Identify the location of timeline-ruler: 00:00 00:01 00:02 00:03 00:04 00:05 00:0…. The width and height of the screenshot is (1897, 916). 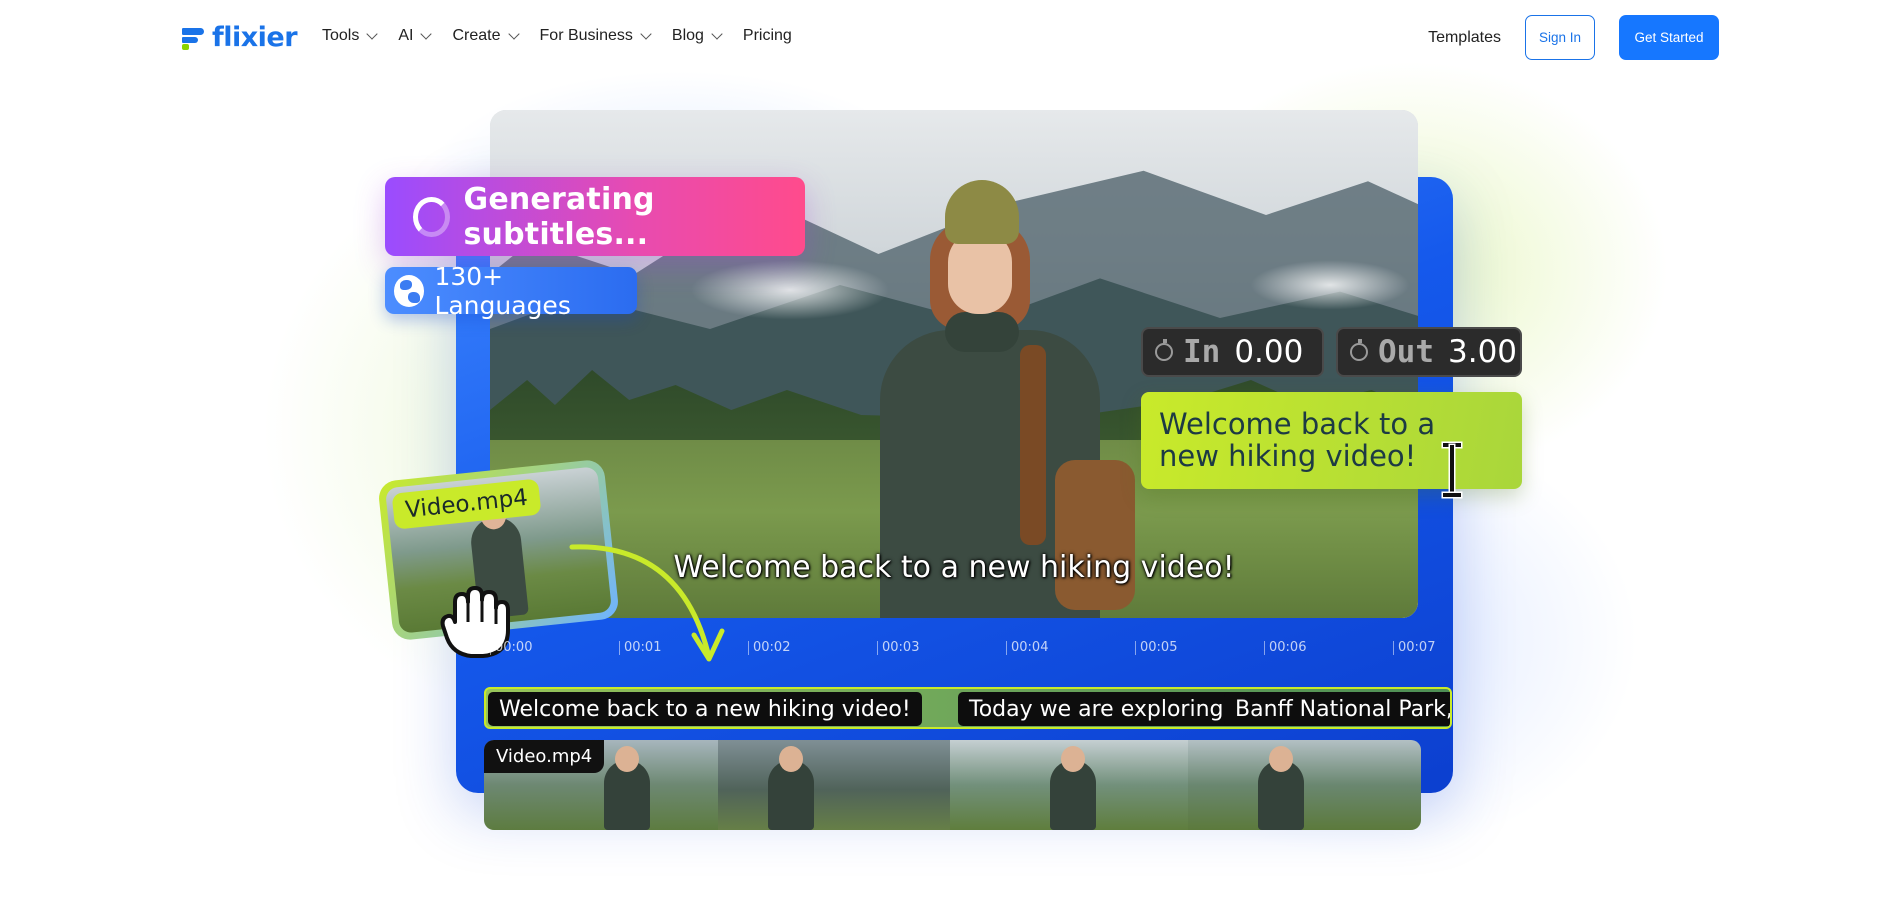
(970, 652).